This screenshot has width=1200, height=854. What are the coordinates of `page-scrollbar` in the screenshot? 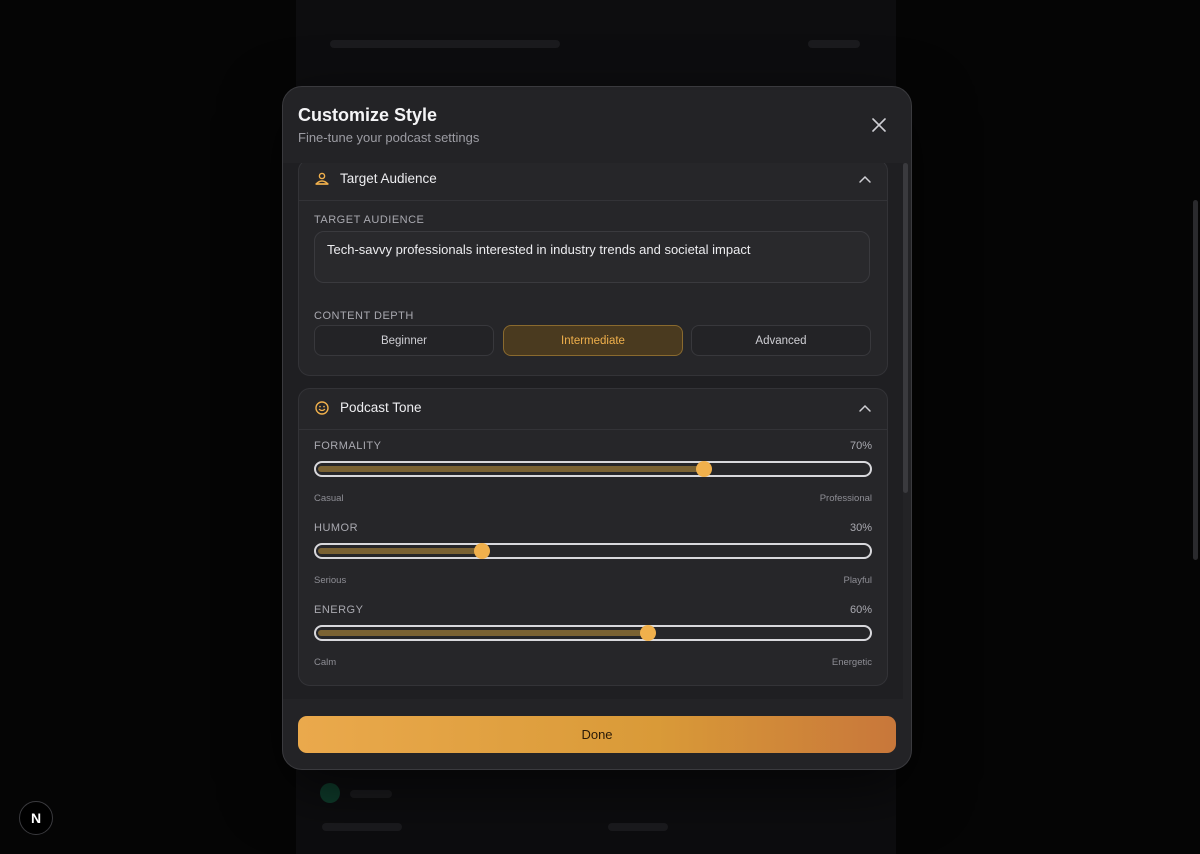 It's located at (1195, 380).